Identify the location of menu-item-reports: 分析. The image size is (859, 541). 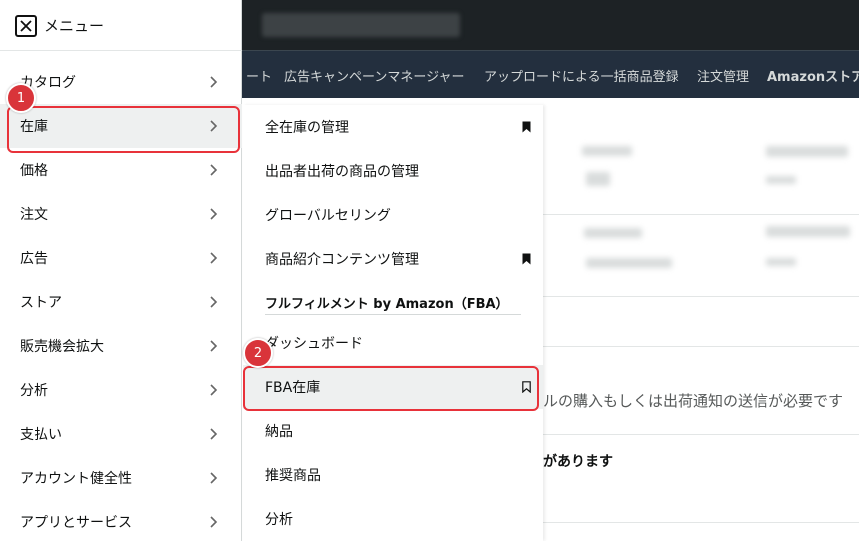
(121, 390).